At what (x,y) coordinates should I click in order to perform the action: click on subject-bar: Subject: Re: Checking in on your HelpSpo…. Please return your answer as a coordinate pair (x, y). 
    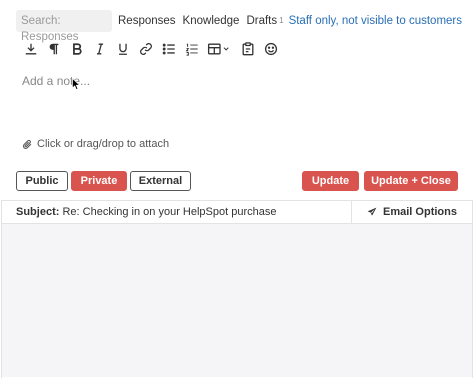
    Looking at the image, I should click on (237, 212).